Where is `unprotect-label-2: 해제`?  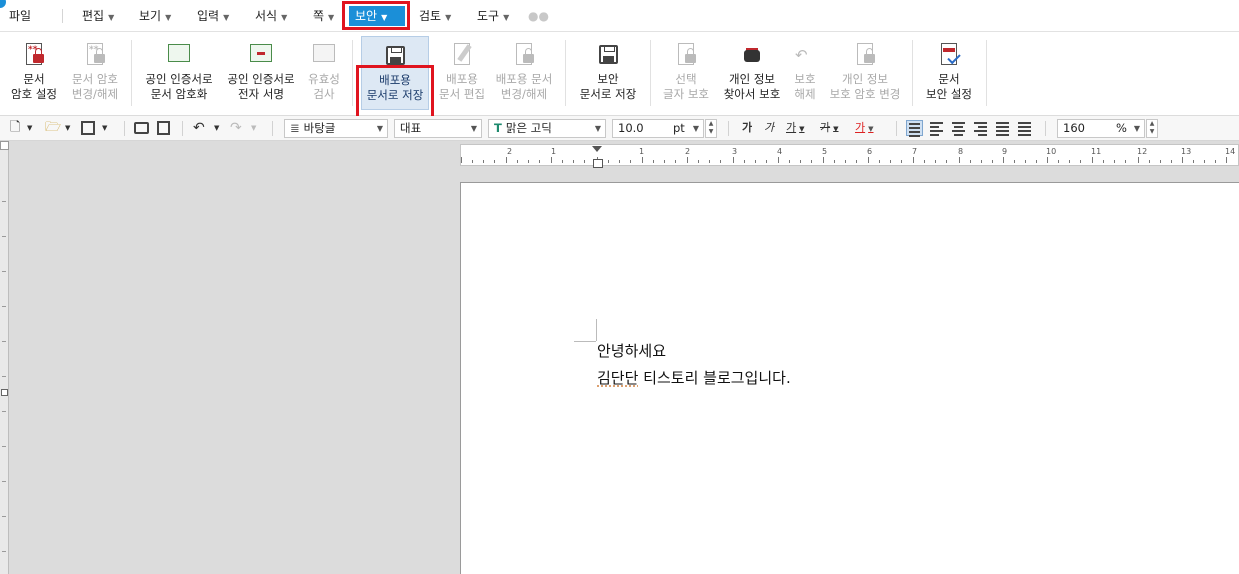 unprotect-label-2: 해제 is located at coordinates (805, 94).